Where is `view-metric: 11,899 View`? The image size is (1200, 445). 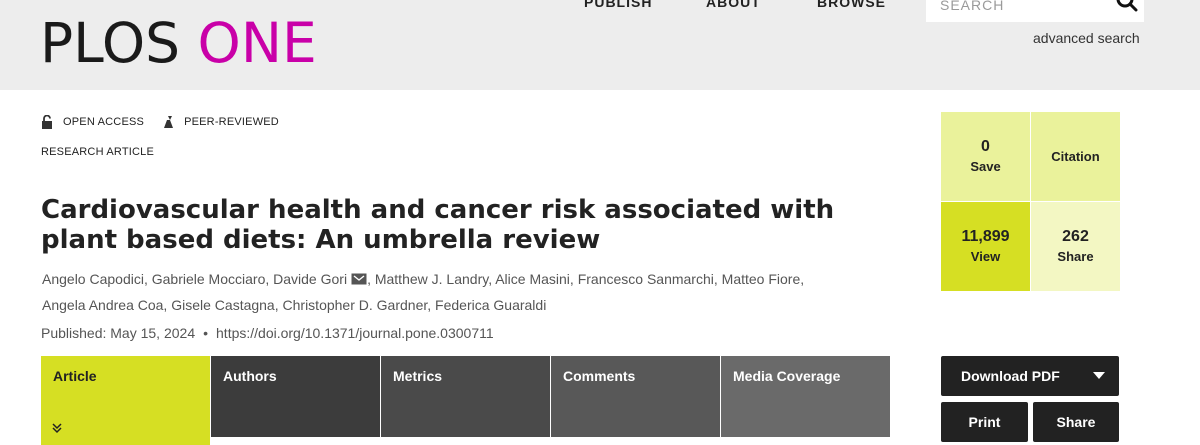
view-metric: 11,899 View is located at coordinates (985, 246).